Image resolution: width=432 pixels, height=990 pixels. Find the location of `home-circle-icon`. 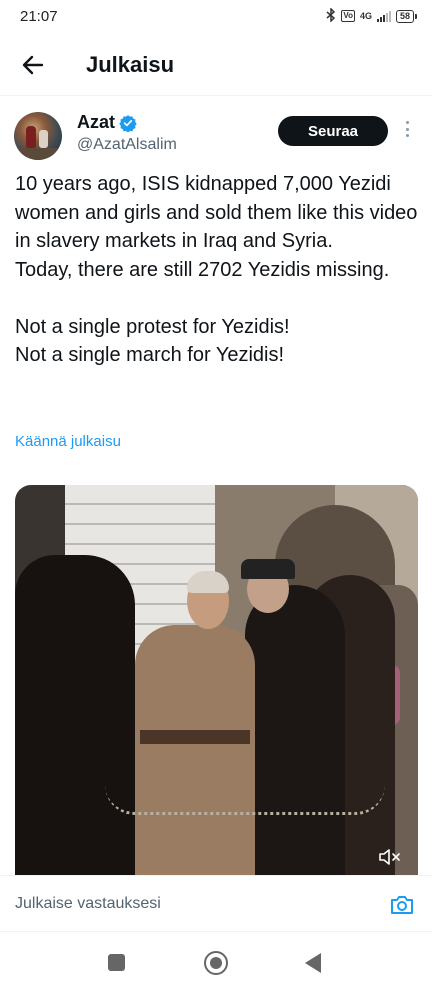

home-circle-icon is located at coordinates (216, 963).